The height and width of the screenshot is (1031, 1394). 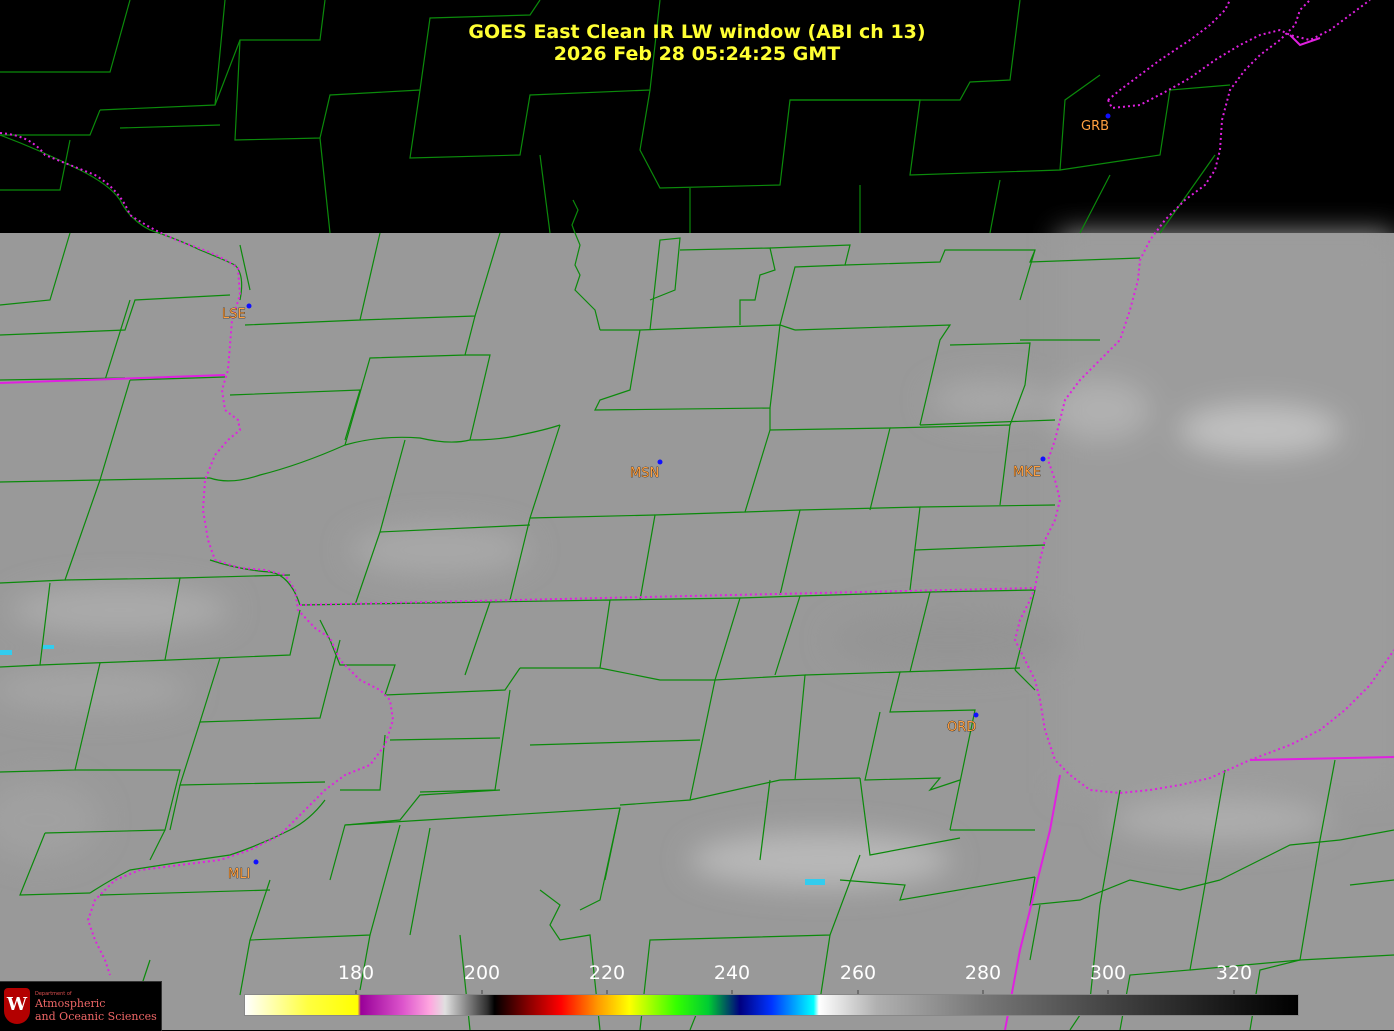 I want to click on colorbar-tick-label: 280, so click(x=983, y=973).